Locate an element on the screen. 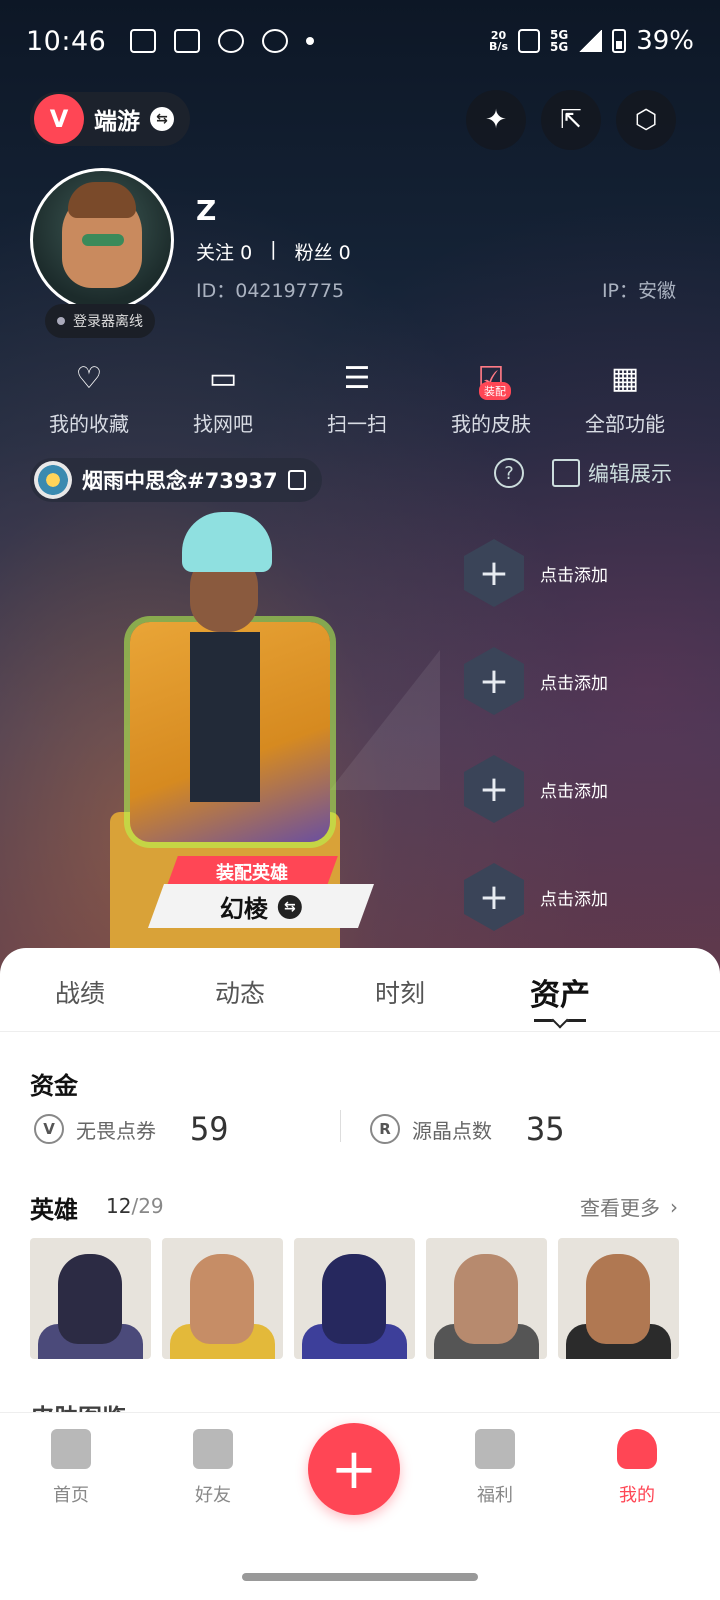 This screenshot has width=720, height=1600. home-indicator is located at coordinates (360, 1577).